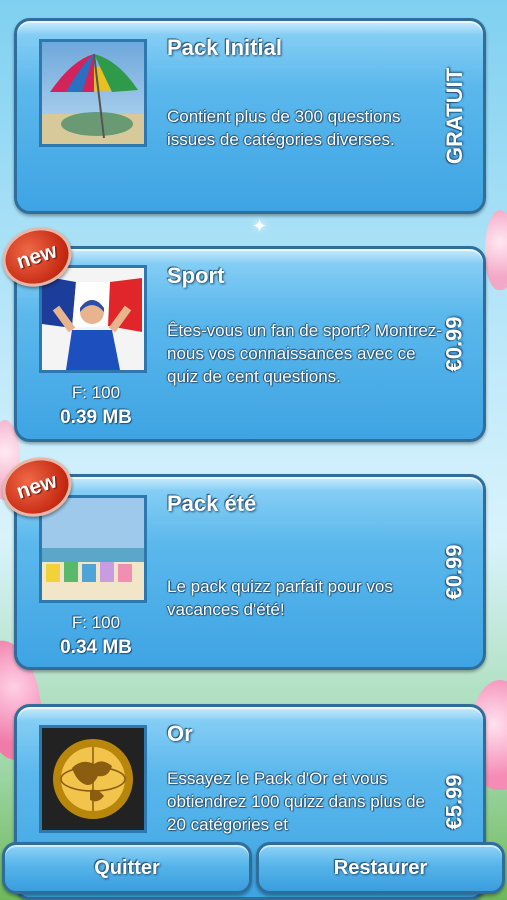  I want to click on pack-title: Or, so click(180, 733).